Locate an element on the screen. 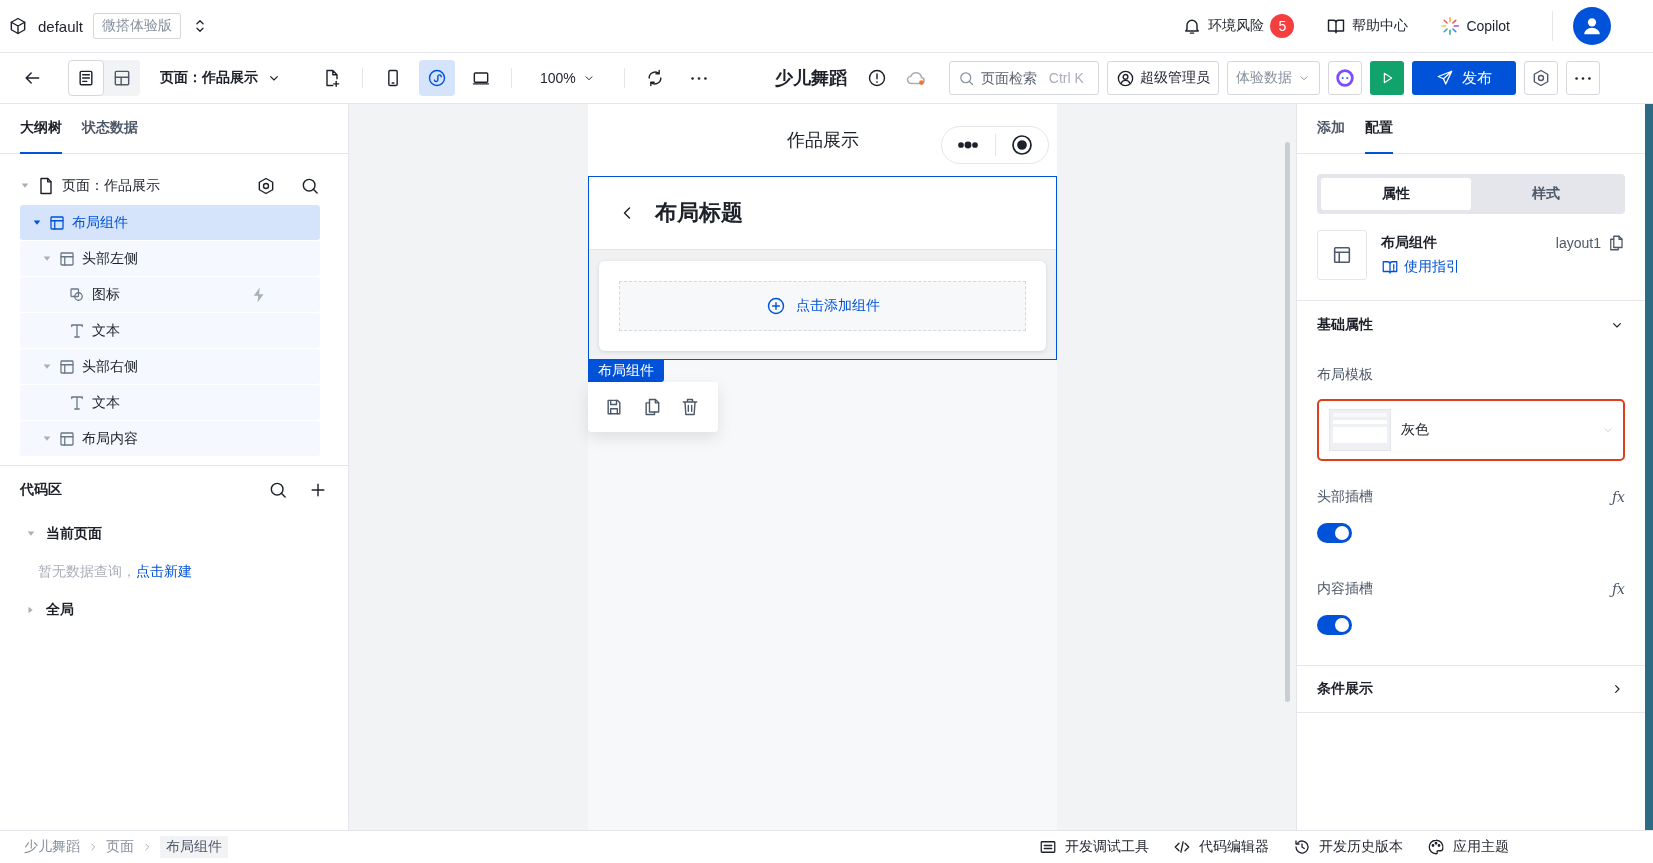 This screenshot has width=1653, height=863. settings-button is located at coordinates (1540, 78).